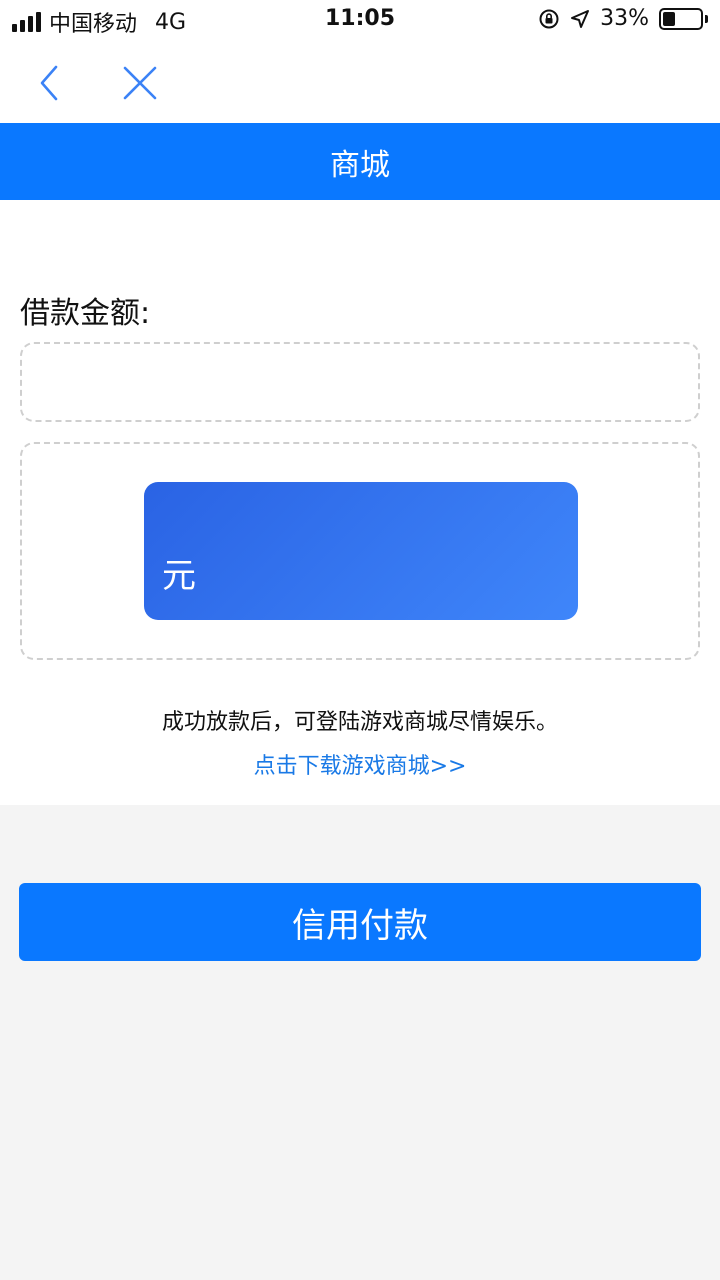  I want to click on close-button, so click(140, 83).